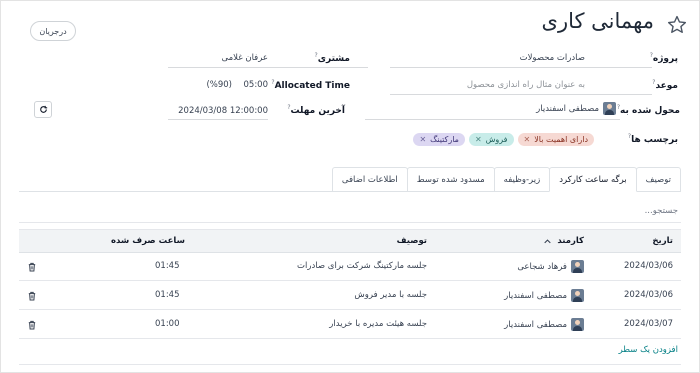  I want to click on tab-0: توصیف, so click(658, 179).